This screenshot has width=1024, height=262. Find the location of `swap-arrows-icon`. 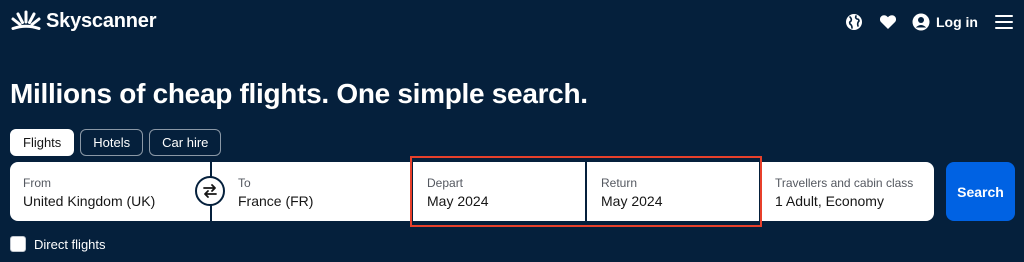

swap-arrows-icon is located at coordinates (210, 191).